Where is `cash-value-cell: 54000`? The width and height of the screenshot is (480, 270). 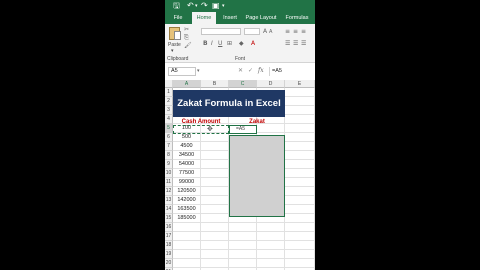 cash-value-cell: 54000 is located at coordinates (187, 164).